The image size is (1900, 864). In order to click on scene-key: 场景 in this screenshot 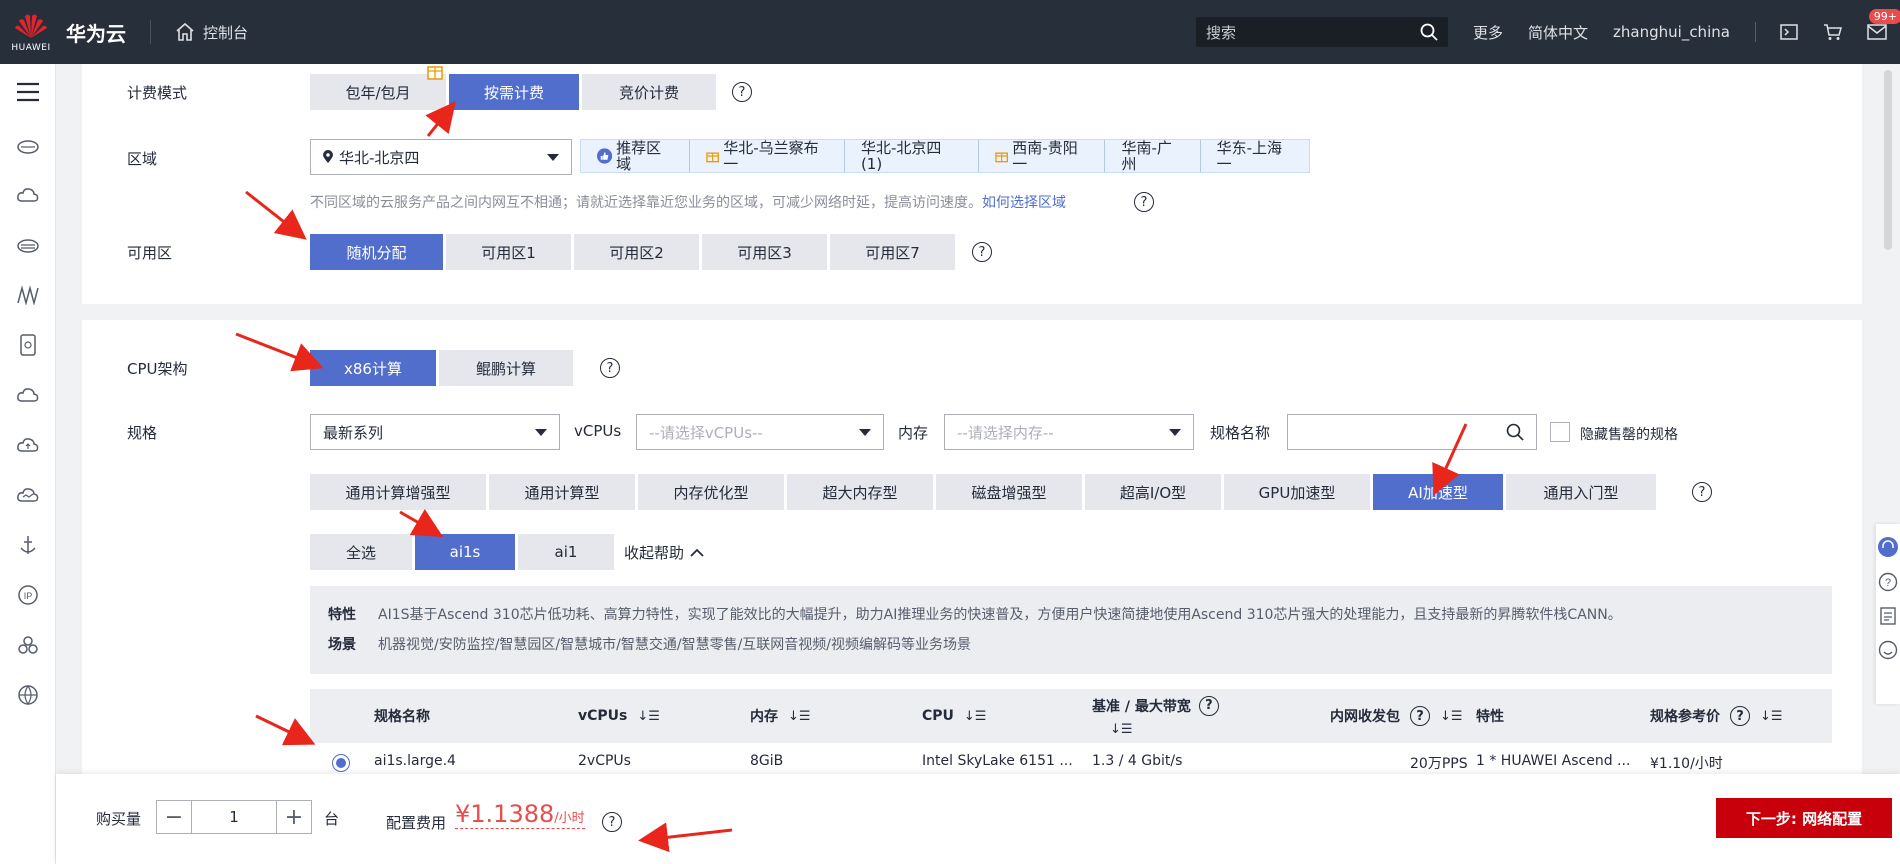, I will do `click(342, 645)`.